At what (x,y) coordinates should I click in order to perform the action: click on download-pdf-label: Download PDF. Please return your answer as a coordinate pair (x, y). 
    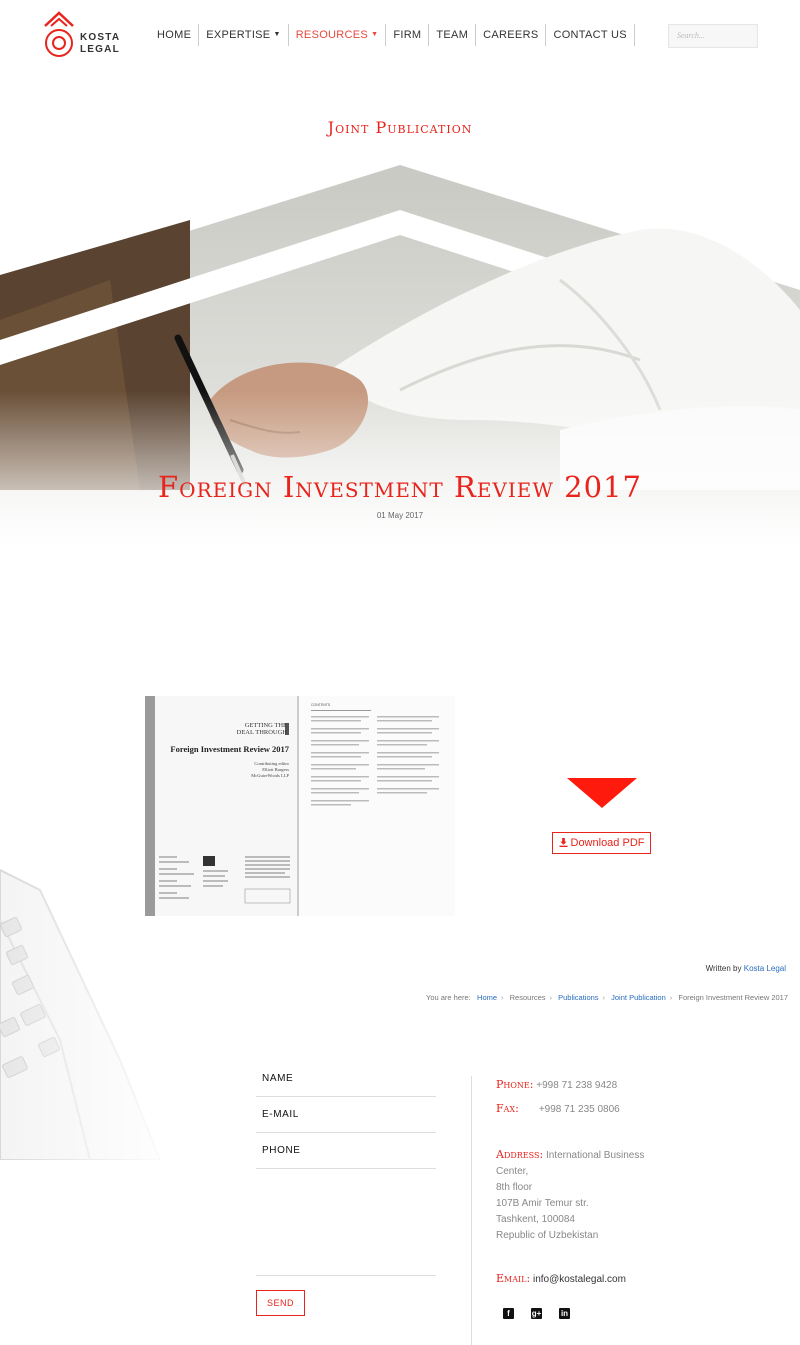
    Looking at the image, I should click on (607, 843).